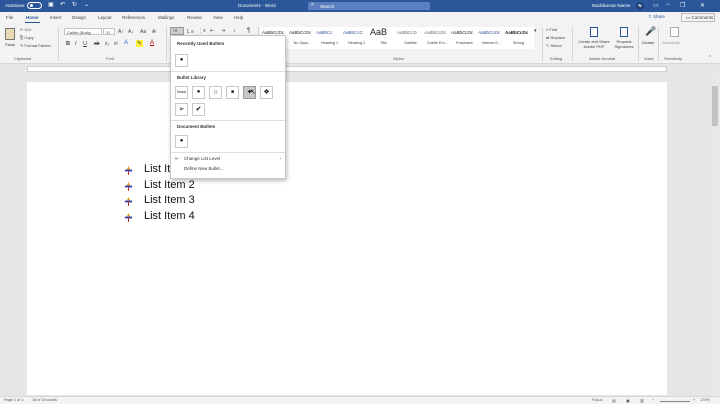 The image size is (720, 404). Describe the element at coordinates (181, 92) in the screenshot. I see `bullet-option-none: None` at that location.